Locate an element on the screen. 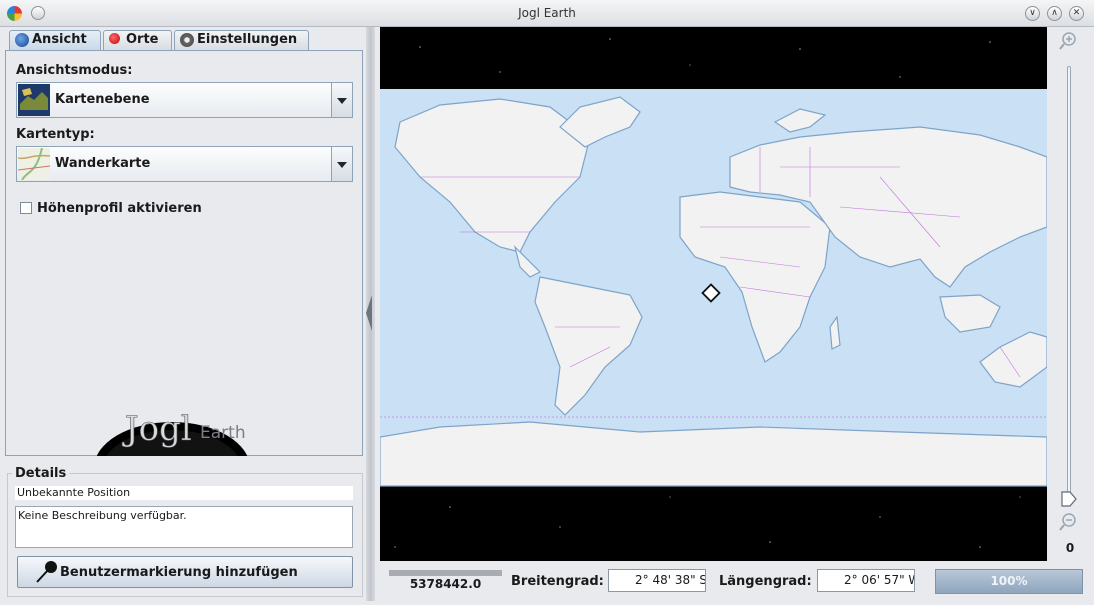 The width and height of the screenshot is (1094, 605). chevron-down-icon: ∨ is located at coordinates (1032, 13).